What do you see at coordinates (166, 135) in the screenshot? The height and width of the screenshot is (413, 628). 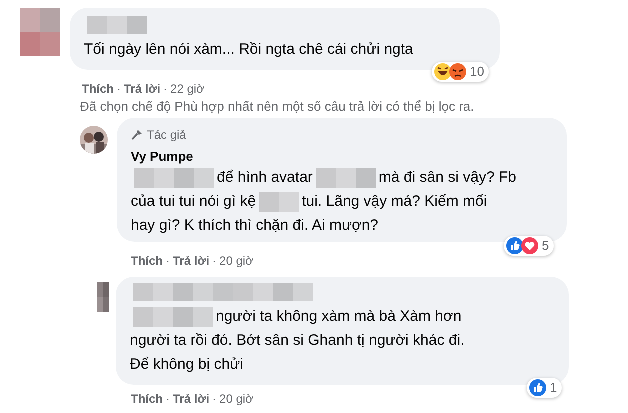 I see `author-label: Tác giả` at bounding box center [166, 135].